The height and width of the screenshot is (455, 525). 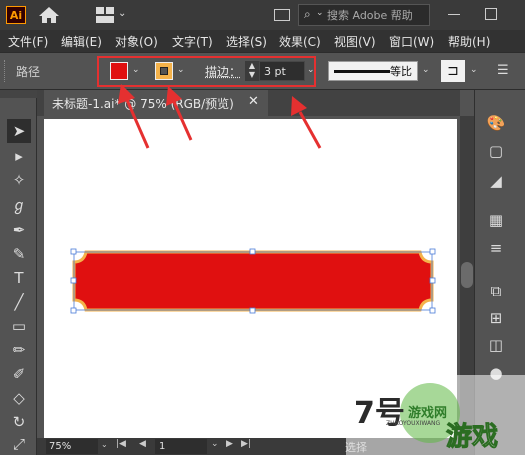 I want to click on close-icon: ✕, so click(x=253, y=101).